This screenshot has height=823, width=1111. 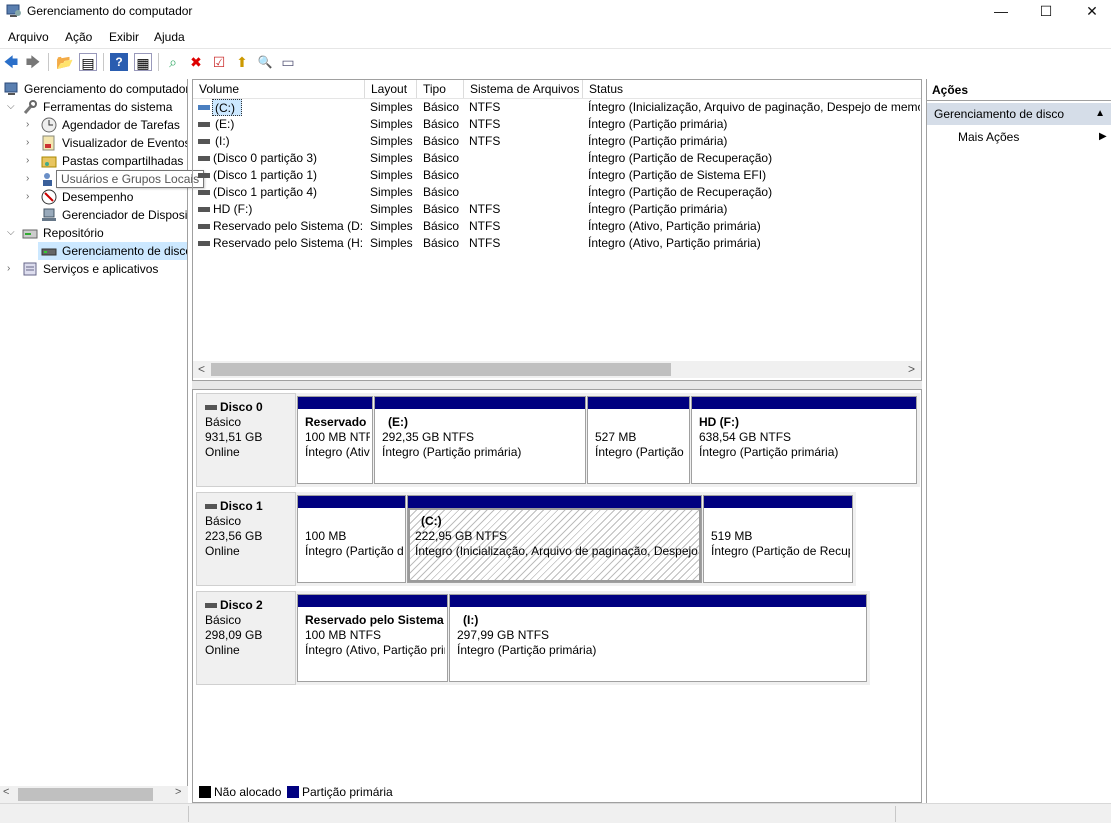 What do you see at coordinates (169, 37) in the screenshot?
I see `menu-ajuda: Ajuda` at bounding box center [169, 37].